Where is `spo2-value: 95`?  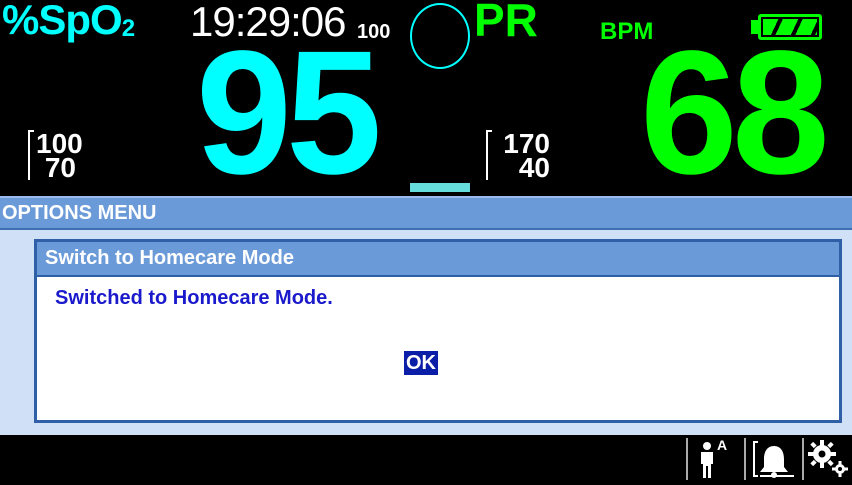 spo2-value: 95 is located at coordinates (289, 113).